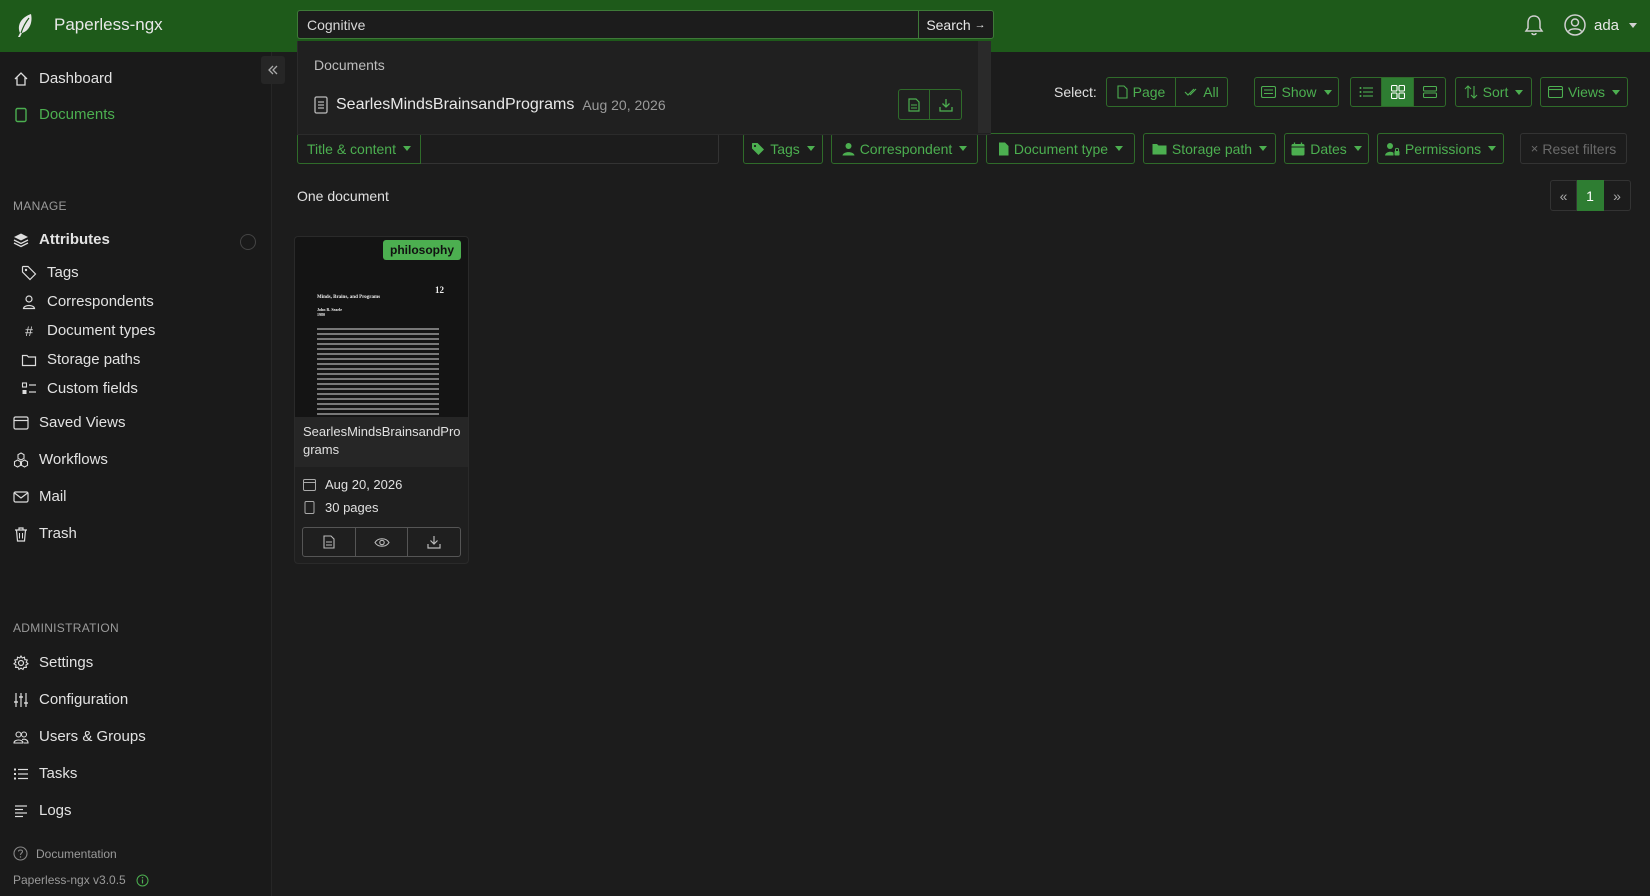  What do you see at coordinates (1493, 92) in the screenshot?
I see `sort-dropdown-button: Sort` at bounding box center [1493, 92].